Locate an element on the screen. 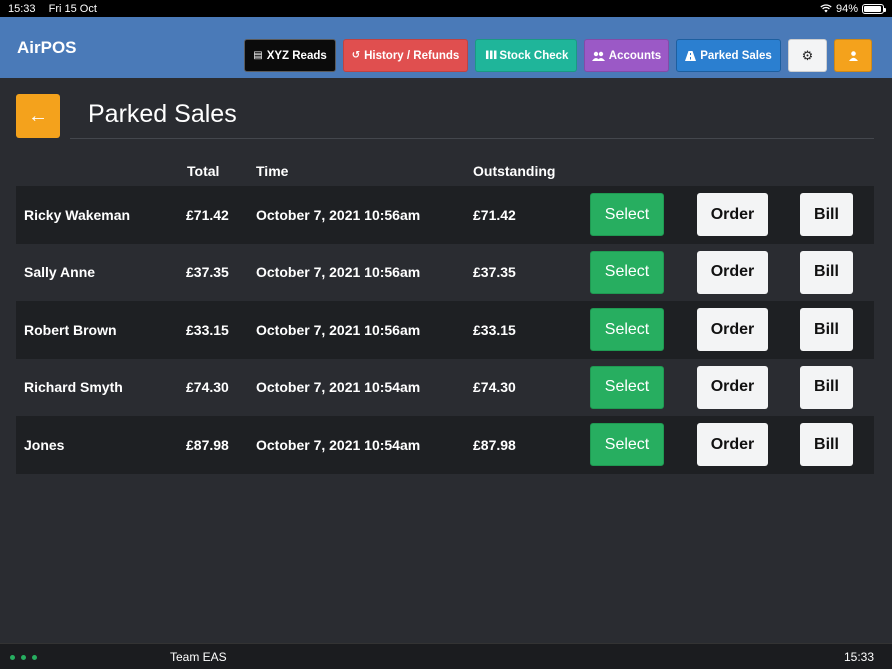 The image size is (892, 669). gear-icon: ⚙ is located at coordinates (808, 56).